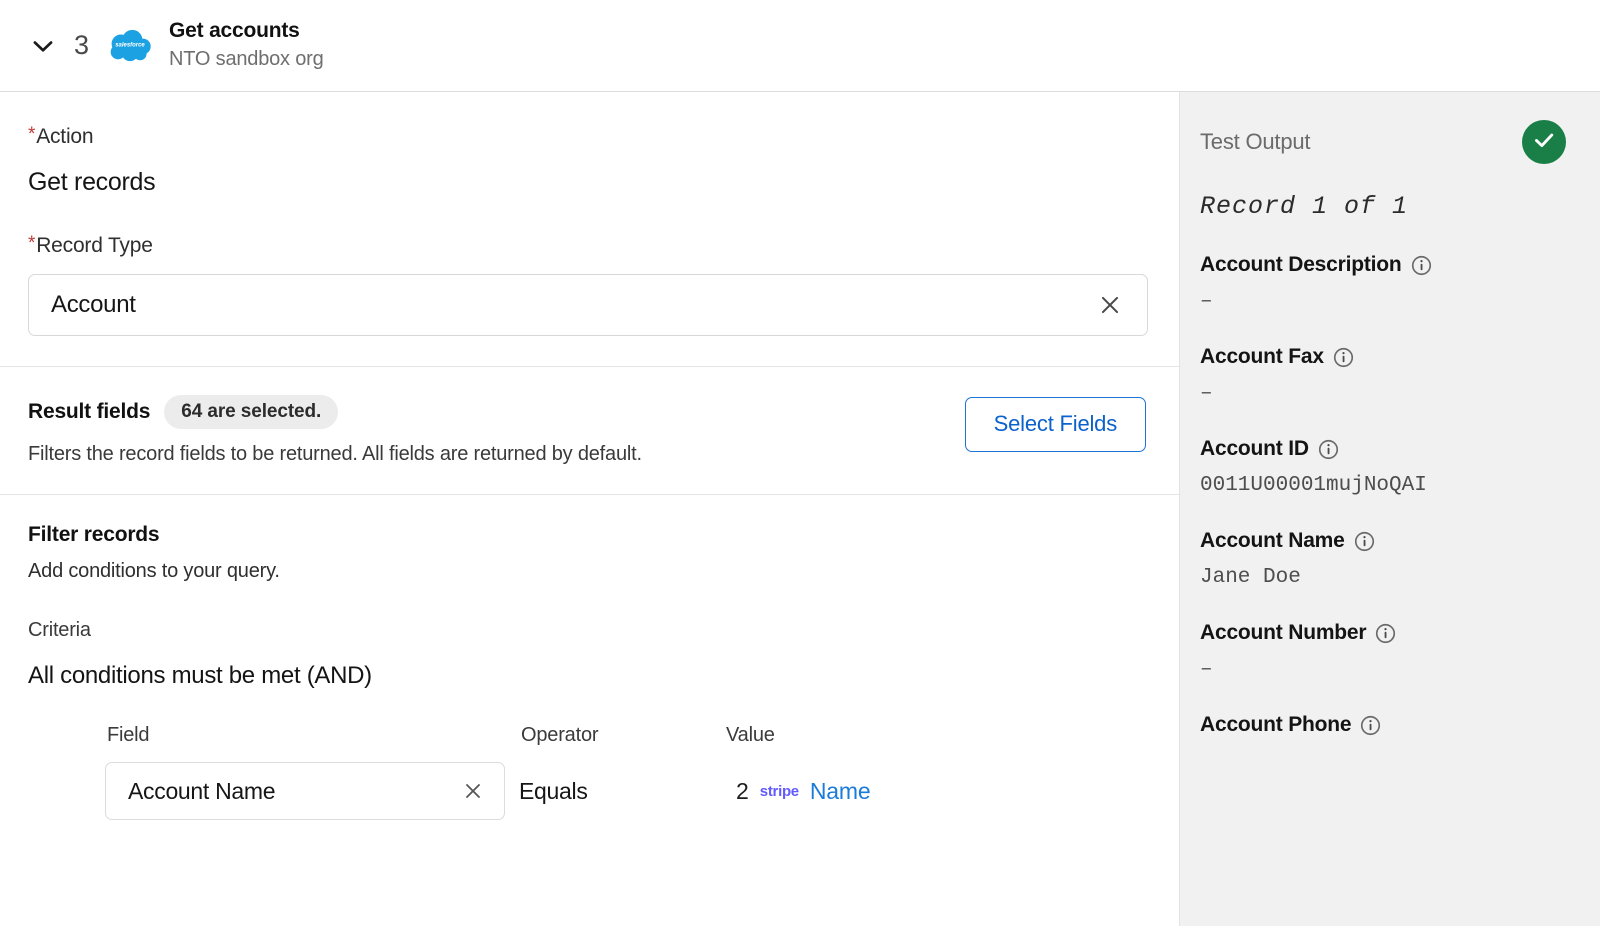 This screenshot has width=1600, height=926. What do you see at coordinates (1400, 357) in the screenshot?
I see `output-field-label-row: Account Fax` at bounding box center [1400, 357].